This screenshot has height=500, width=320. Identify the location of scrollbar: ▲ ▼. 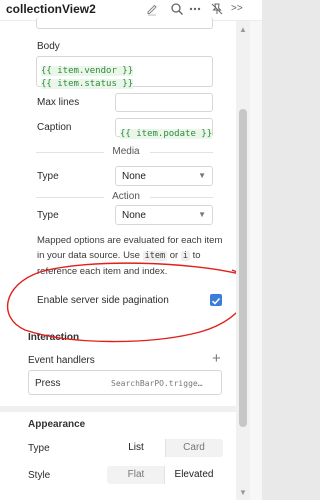
(243, 260).